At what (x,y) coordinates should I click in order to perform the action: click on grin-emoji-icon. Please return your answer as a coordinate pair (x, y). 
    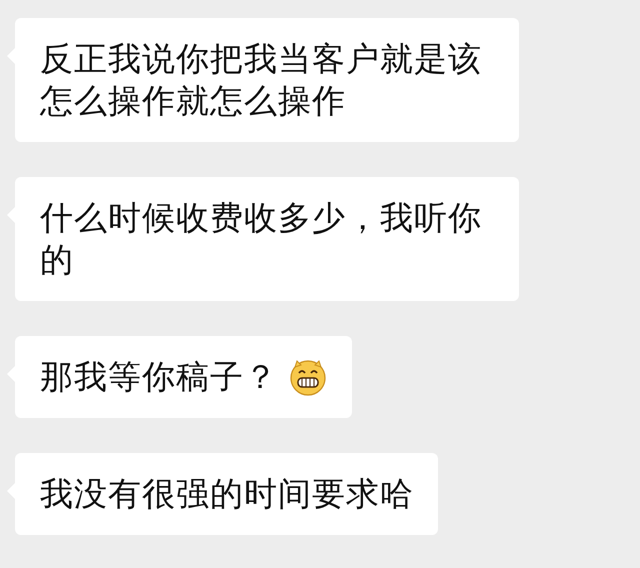
    Looking at the image, I should click on (308, 377).